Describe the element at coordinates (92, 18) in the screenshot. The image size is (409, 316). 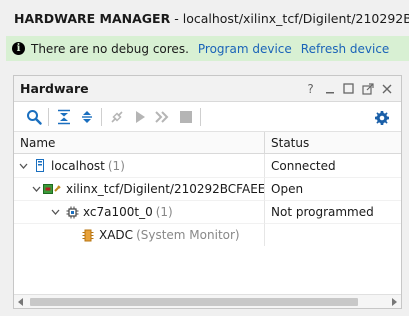
I see `window-title: HARDWARE MANAGER` at that location.